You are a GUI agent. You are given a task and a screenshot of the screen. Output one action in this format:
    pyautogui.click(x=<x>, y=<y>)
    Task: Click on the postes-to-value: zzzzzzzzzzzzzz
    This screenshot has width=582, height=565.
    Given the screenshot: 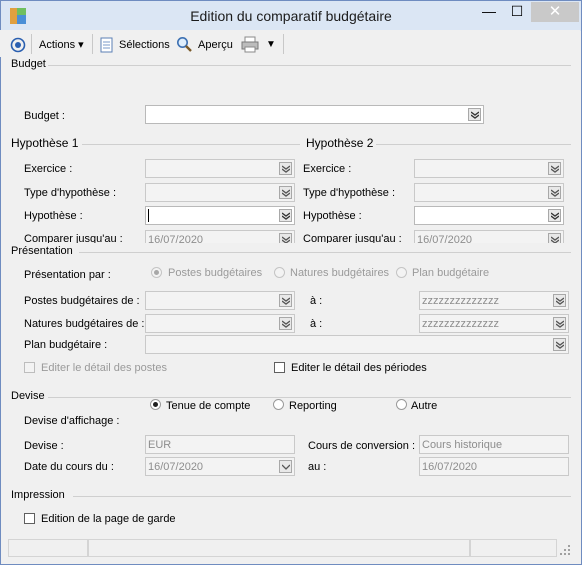 What is the action you would take?
    pyautogui.click(x=460, y=301)
    